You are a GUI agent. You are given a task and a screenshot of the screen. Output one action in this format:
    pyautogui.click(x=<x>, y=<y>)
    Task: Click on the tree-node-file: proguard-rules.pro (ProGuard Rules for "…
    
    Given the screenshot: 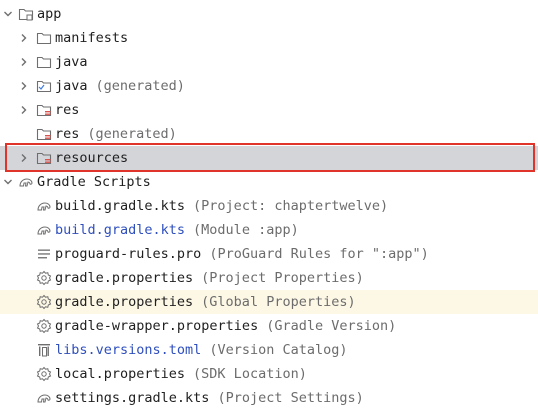 What is the action you would take?
    pyautogui.click(x=269, y=254)
    